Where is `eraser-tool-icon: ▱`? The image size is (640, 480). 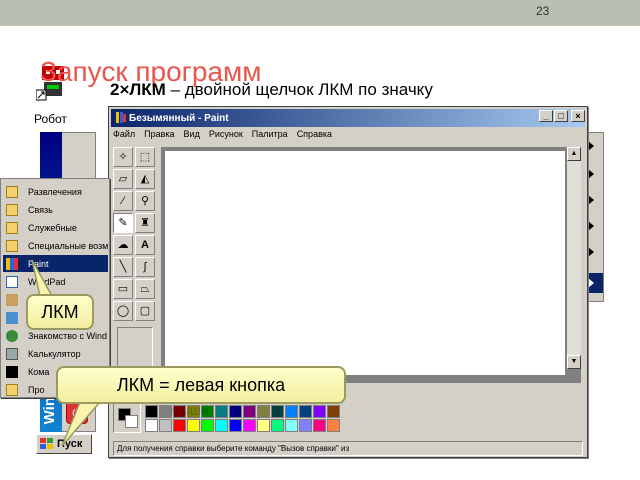 eraser-tool-icon: ▱ is located at coordinates (123, 179).